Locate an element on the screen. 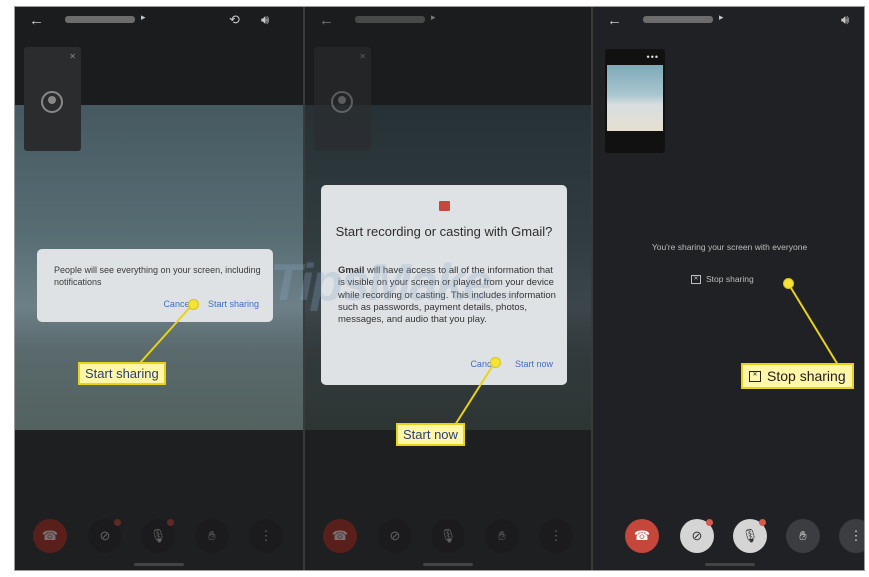 Image resolution: width=869 pixels, height=577 pixels. top-bar: ← ▸ 🔊︎ is located at coordinates (728, 22).